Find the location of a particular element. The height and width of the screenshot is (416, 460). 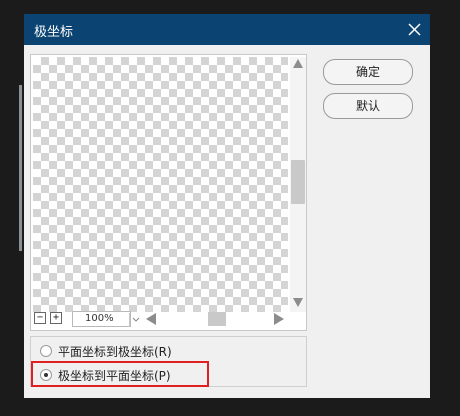

highlight-annotation is located at coordinates (120, 374).